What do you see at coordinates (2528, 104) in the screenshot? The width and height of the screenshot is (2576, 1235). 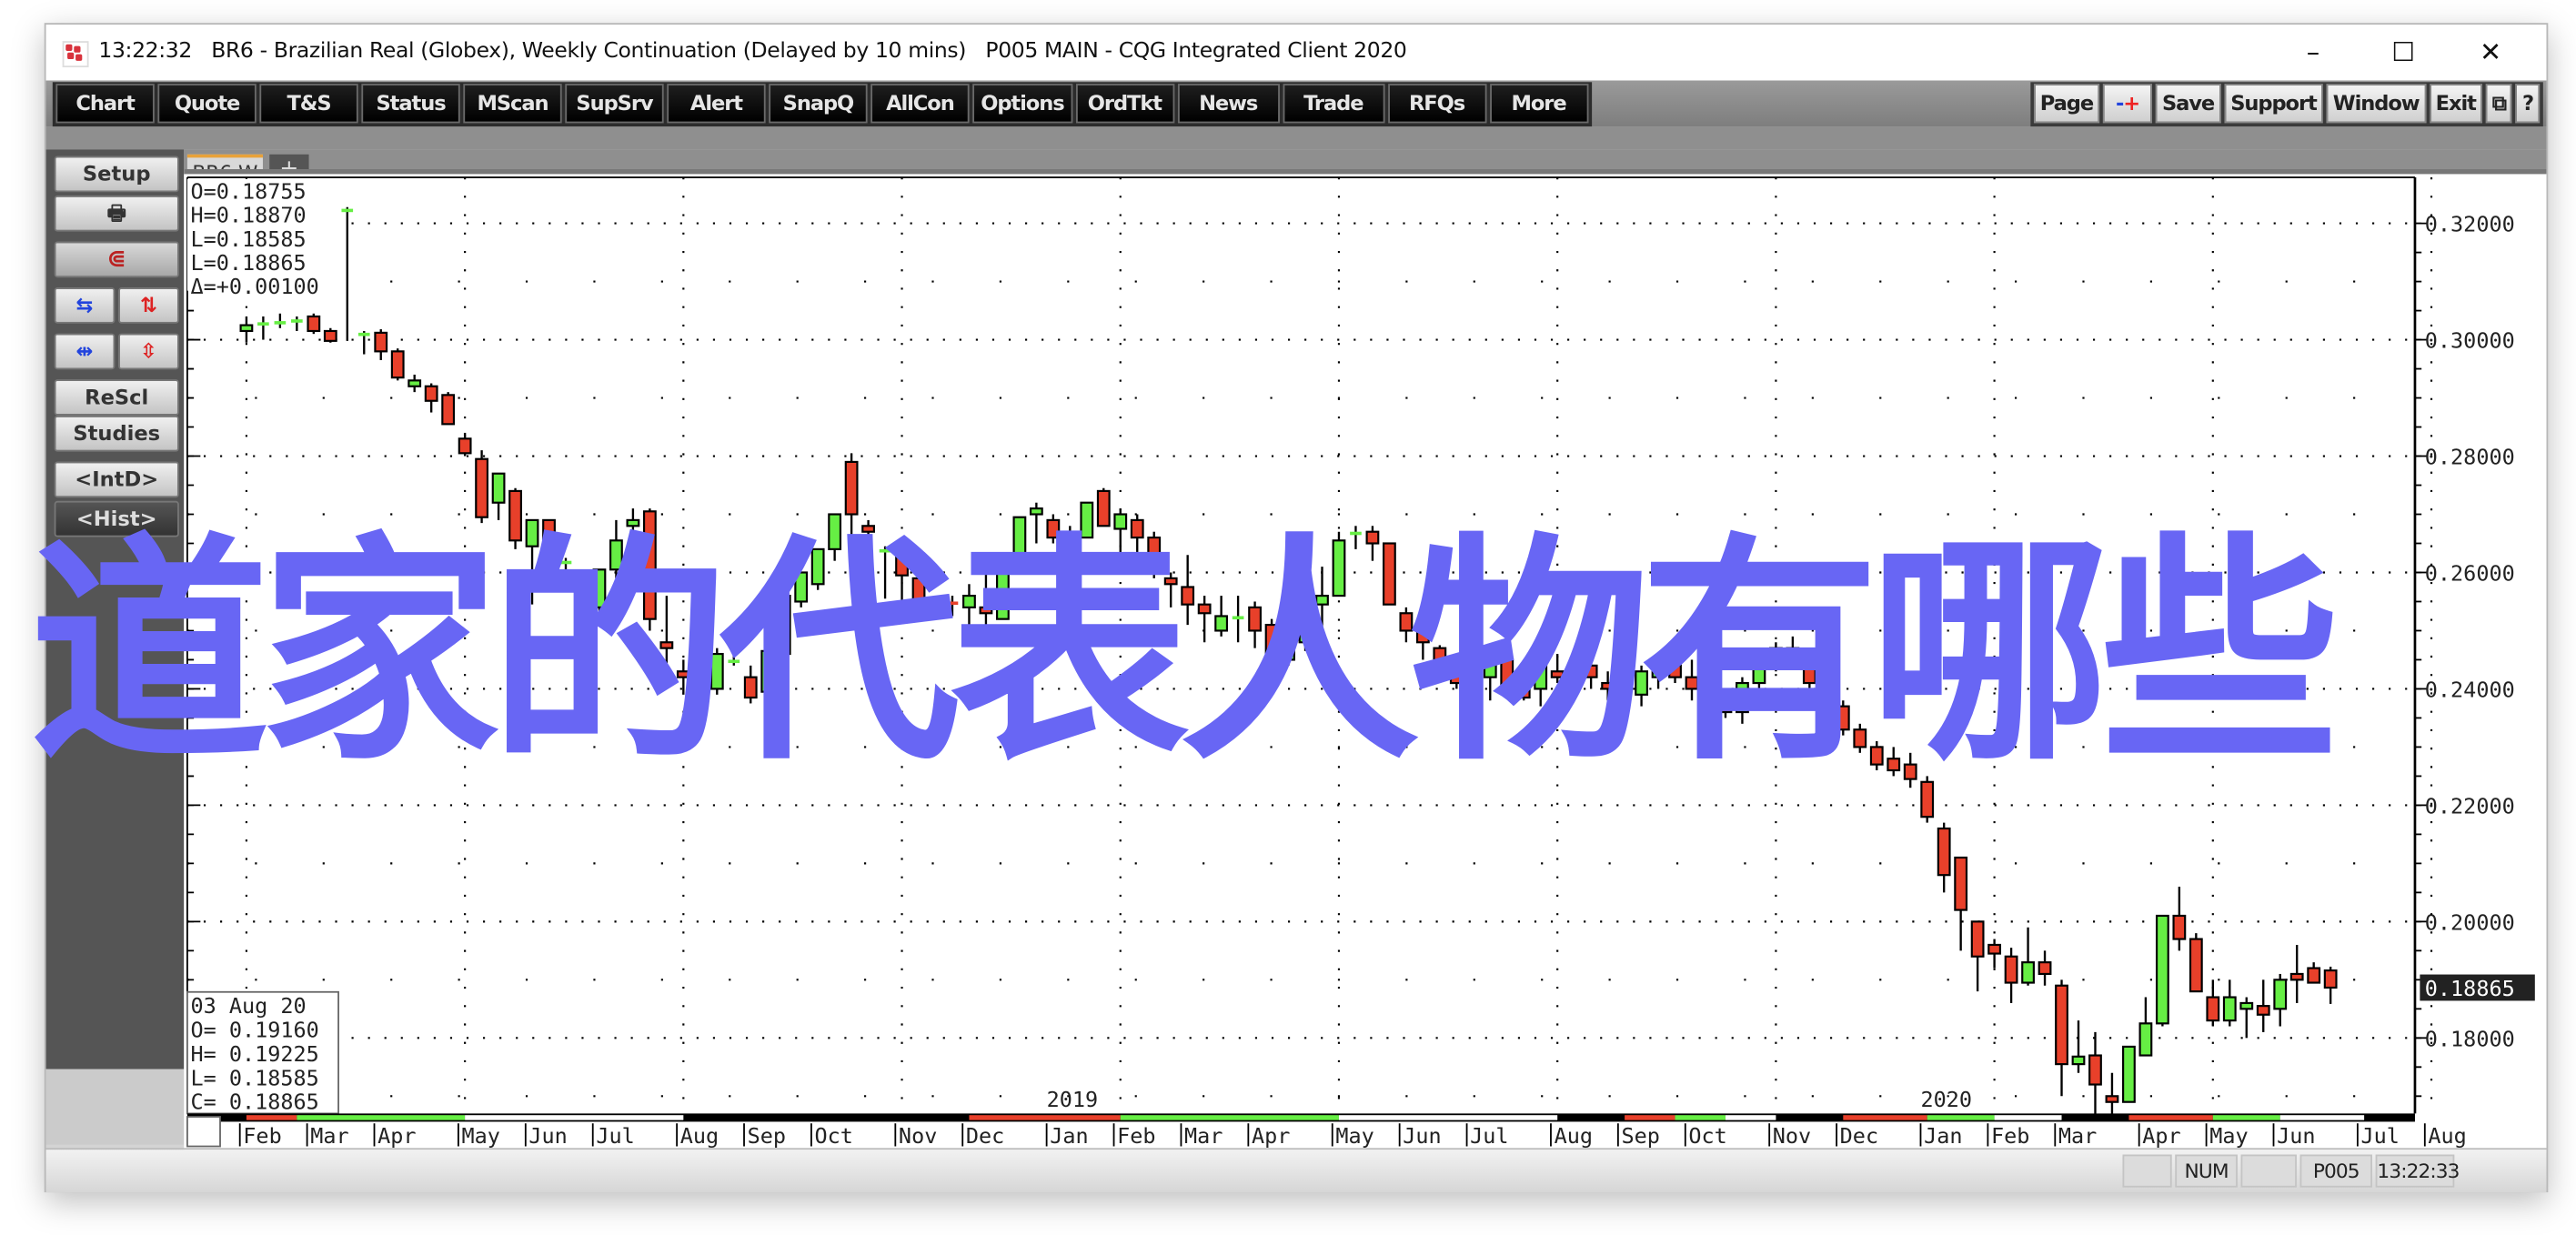 I see `help-button: ?` at bounding box center [2528, 104].